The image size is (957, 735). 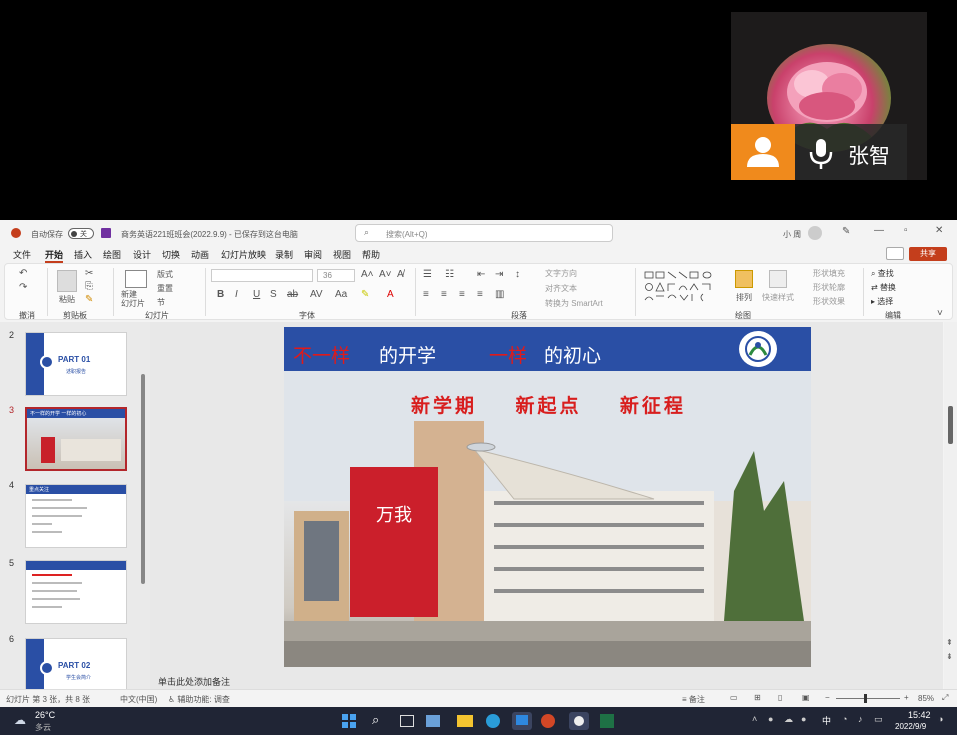 I want to click on paste-icon, so click(x=67, y=281).